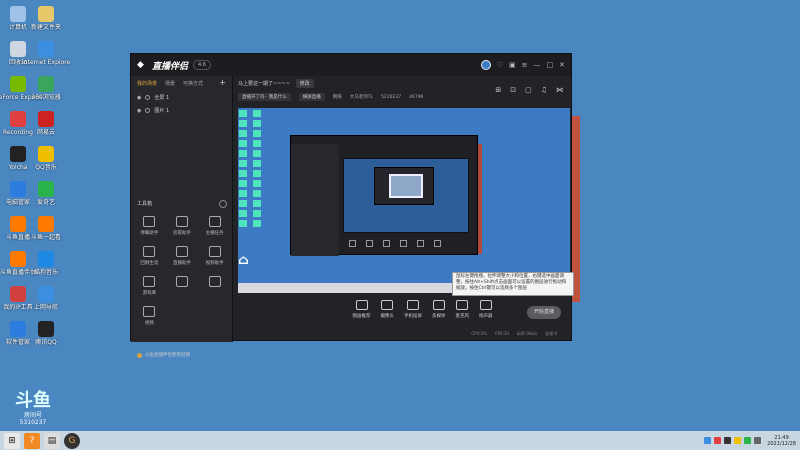  I want to click on lock-icon: ⊡, so click(513, 90).